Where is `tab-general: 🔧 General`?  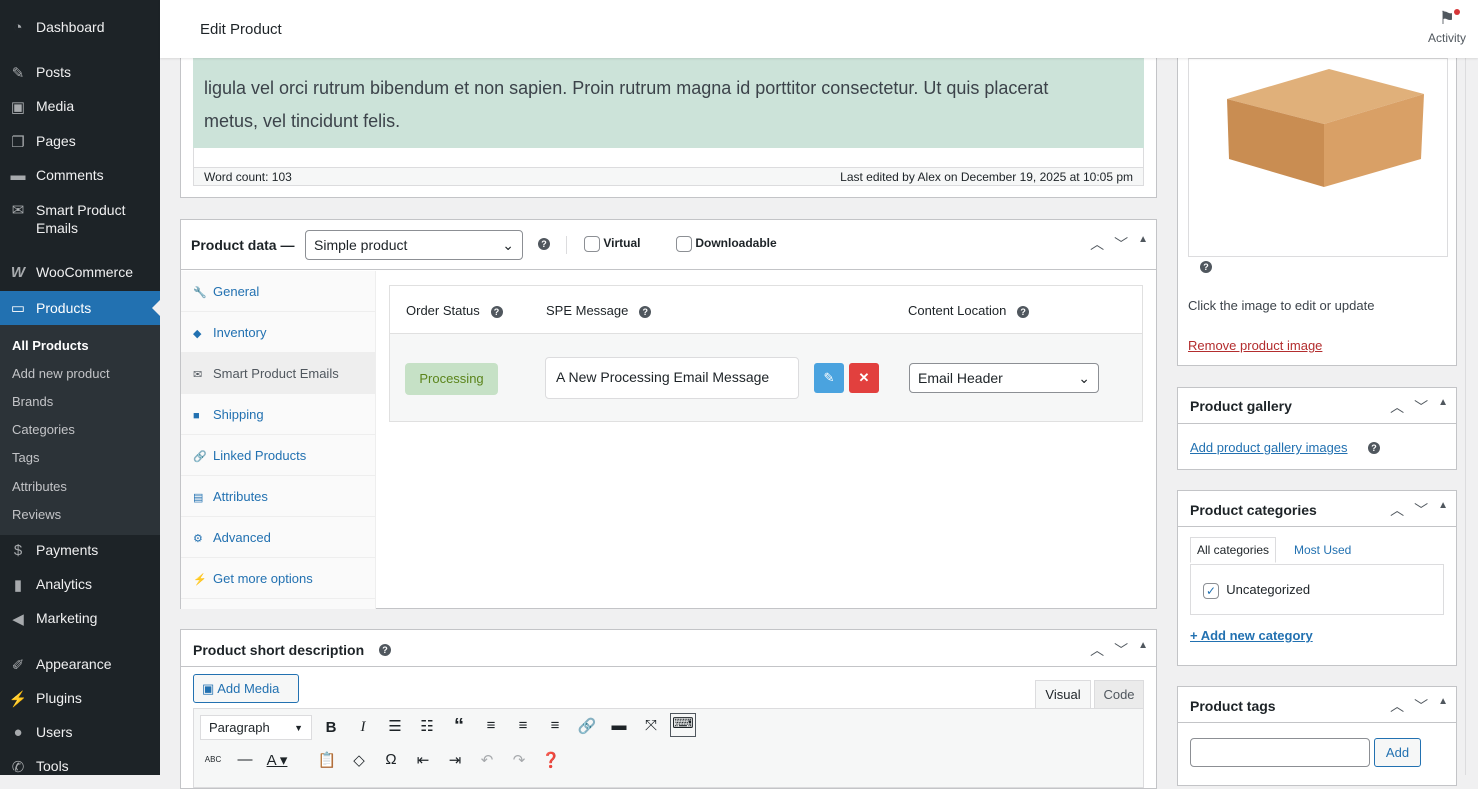 tab-general: 🔧 General is located at coordinates (278, 291).